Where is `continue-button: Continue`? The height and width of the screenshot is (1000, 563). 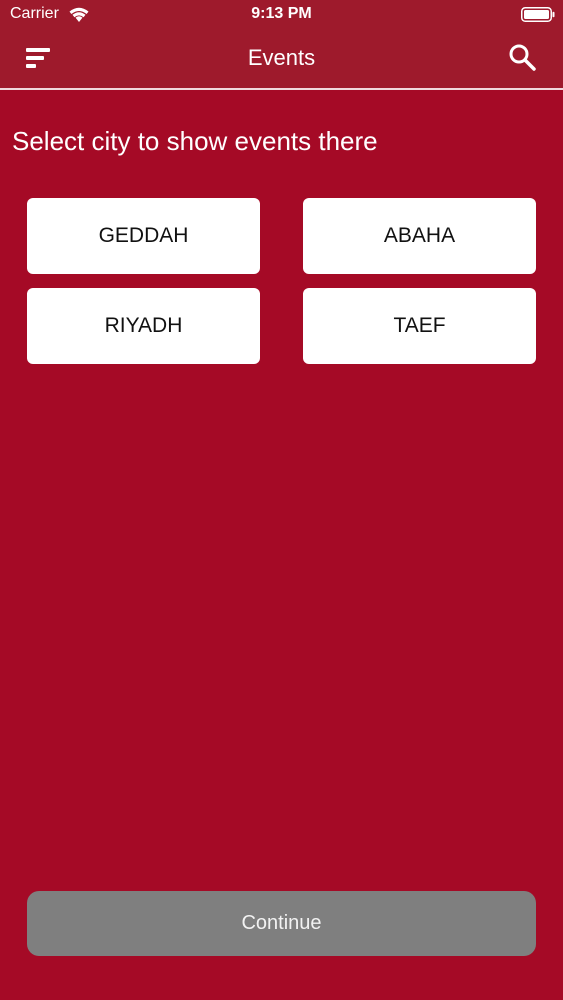
continue-button: Continue is located at coordinates (281, 923).